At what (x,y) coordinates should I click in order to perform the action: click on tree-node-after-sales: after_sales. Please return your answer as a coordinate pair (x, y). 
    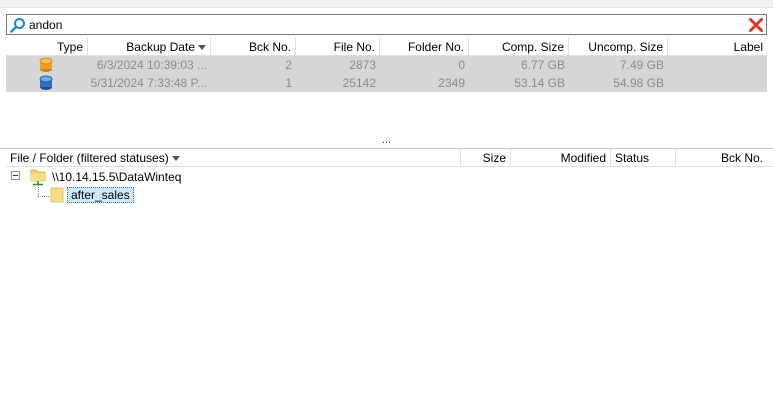
    Looking at the image, I should click on (100, 195).